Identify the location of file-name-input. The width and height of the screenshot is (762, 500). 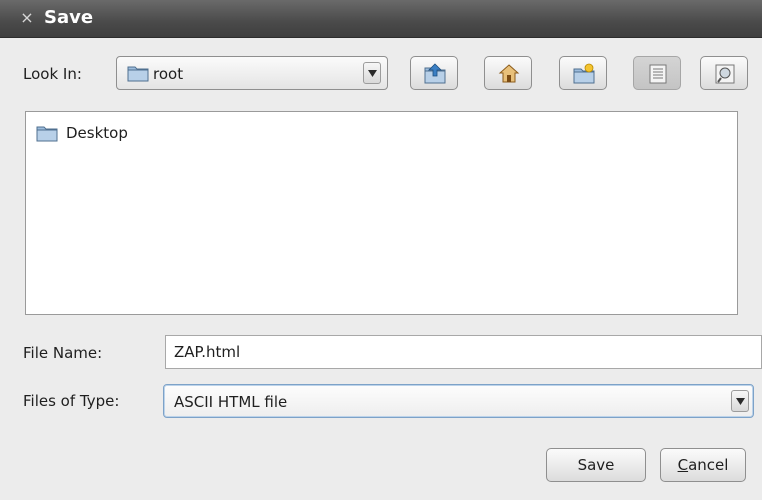
(463, 352).